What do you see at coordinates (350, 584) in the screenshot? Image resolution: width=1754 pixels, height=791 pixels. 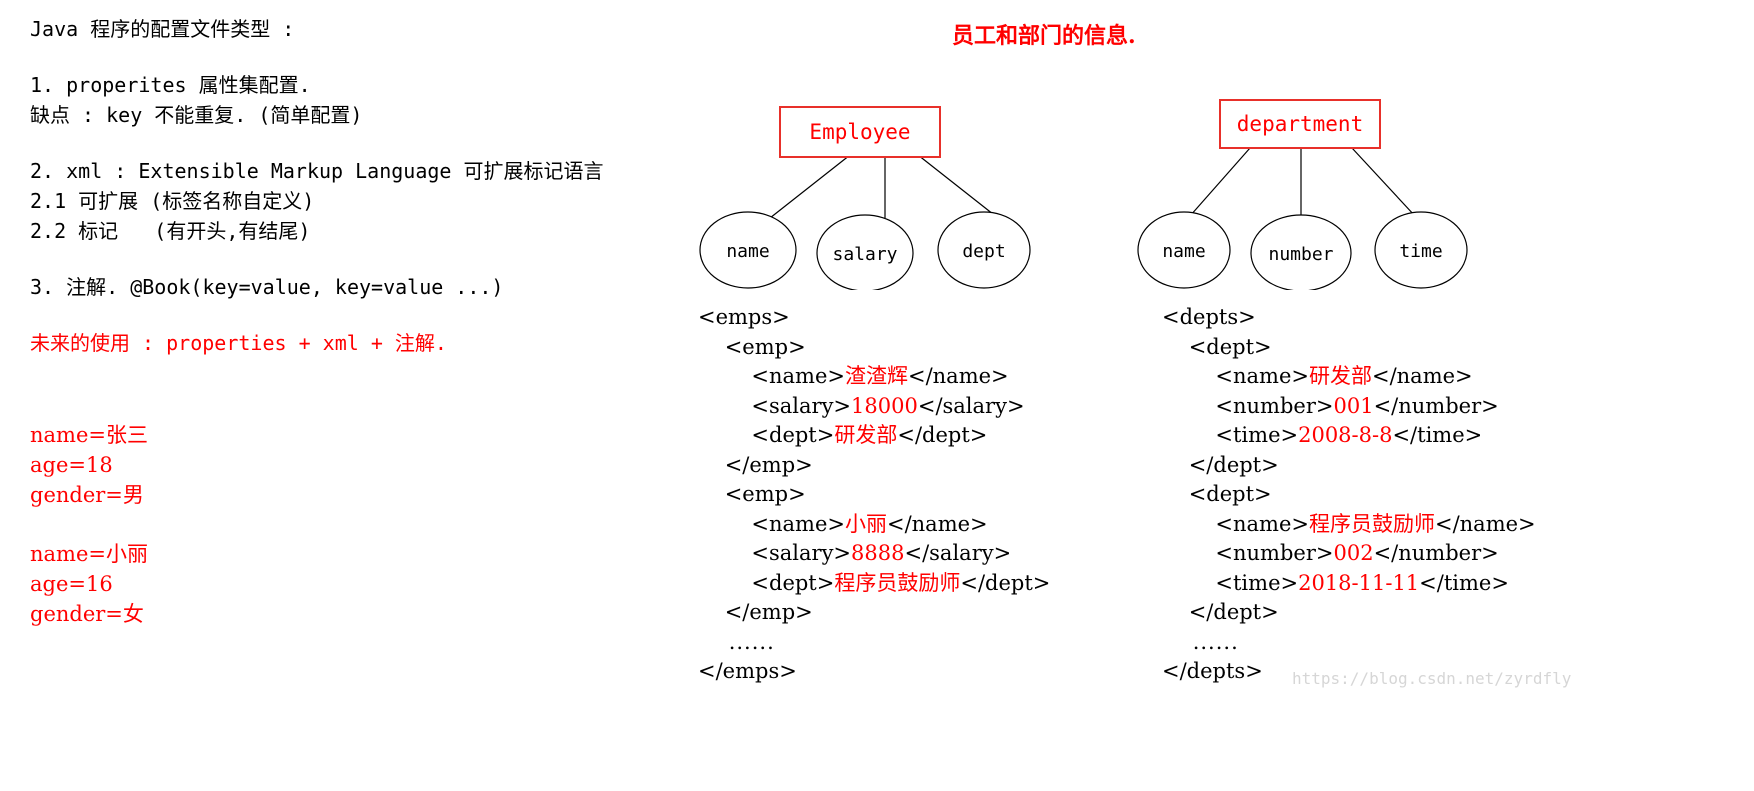 I see `properties-sample-person2: name=小丽 age=16 gender=女` at bounding box center [350, 584].